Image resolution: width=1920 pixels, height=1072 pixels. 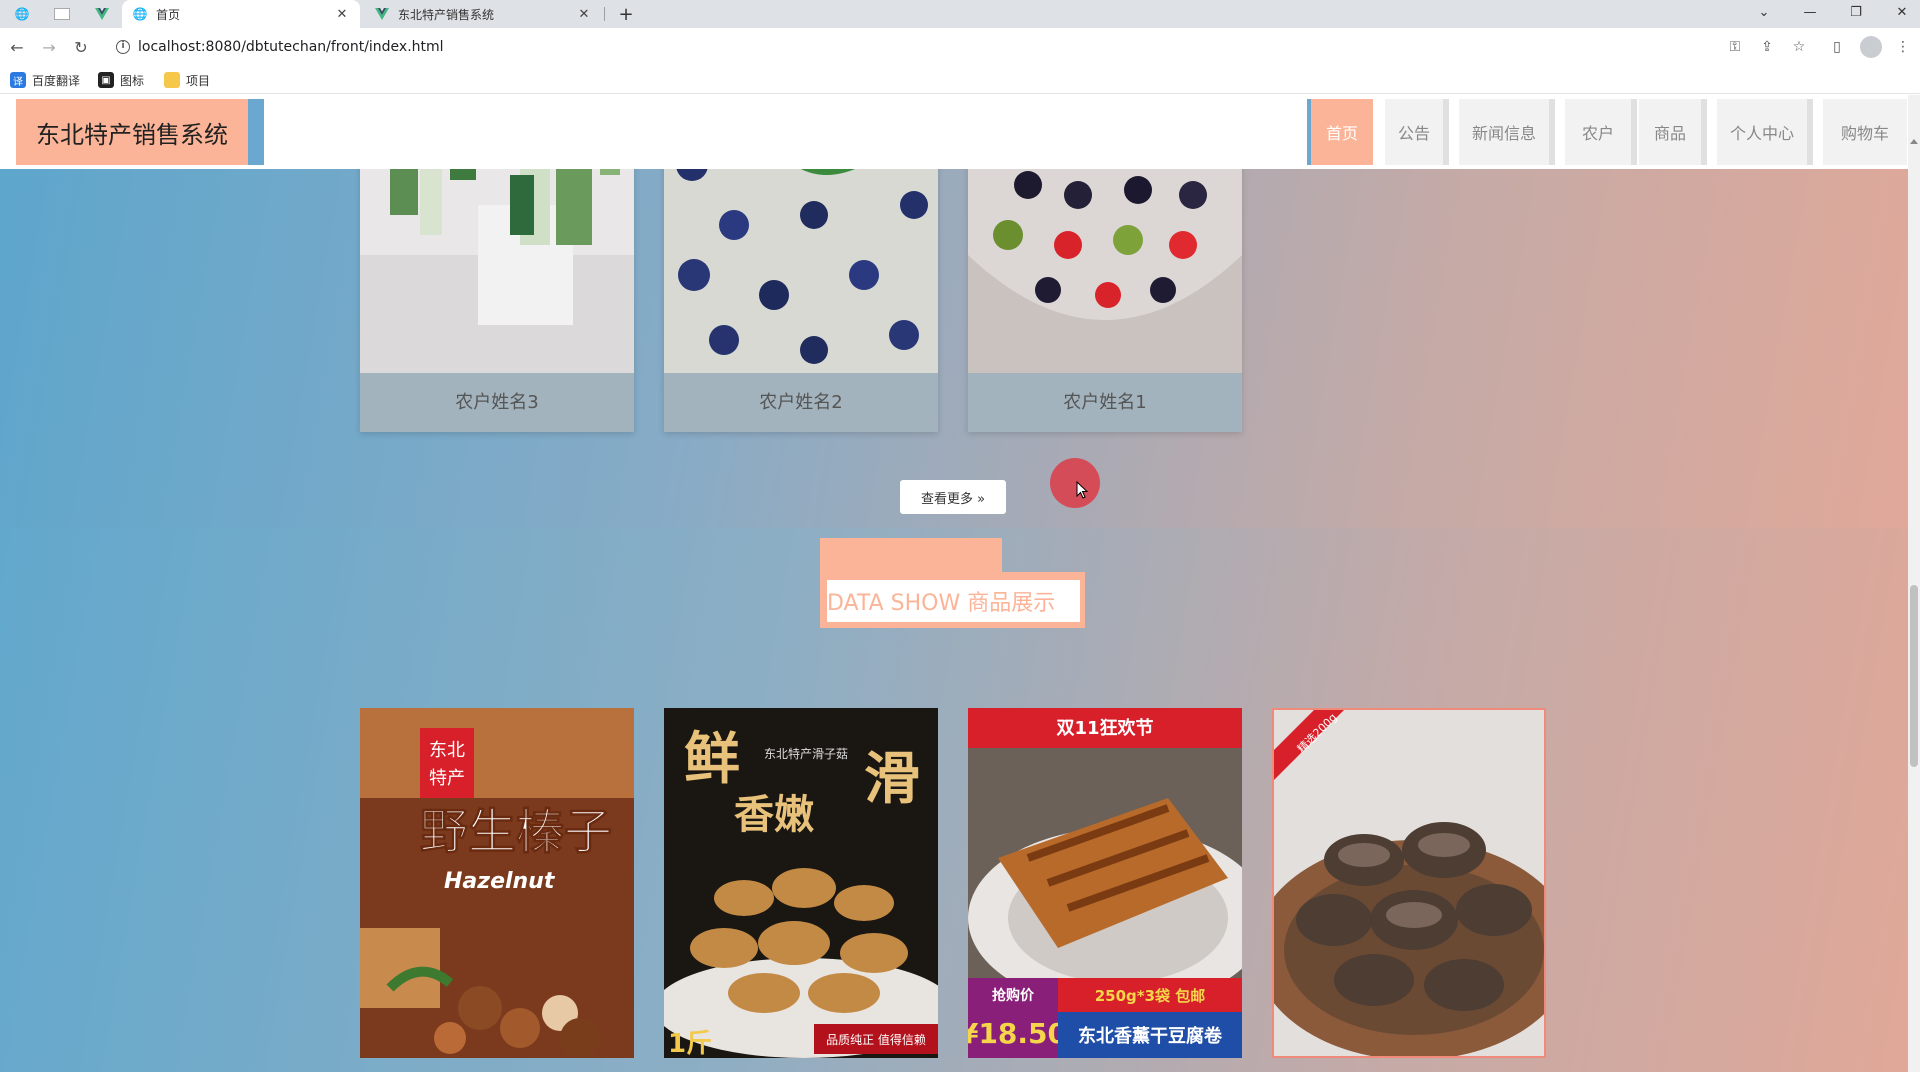 I want to click on tab-title: 东北特产销售系统, so click(x=446, y=14).